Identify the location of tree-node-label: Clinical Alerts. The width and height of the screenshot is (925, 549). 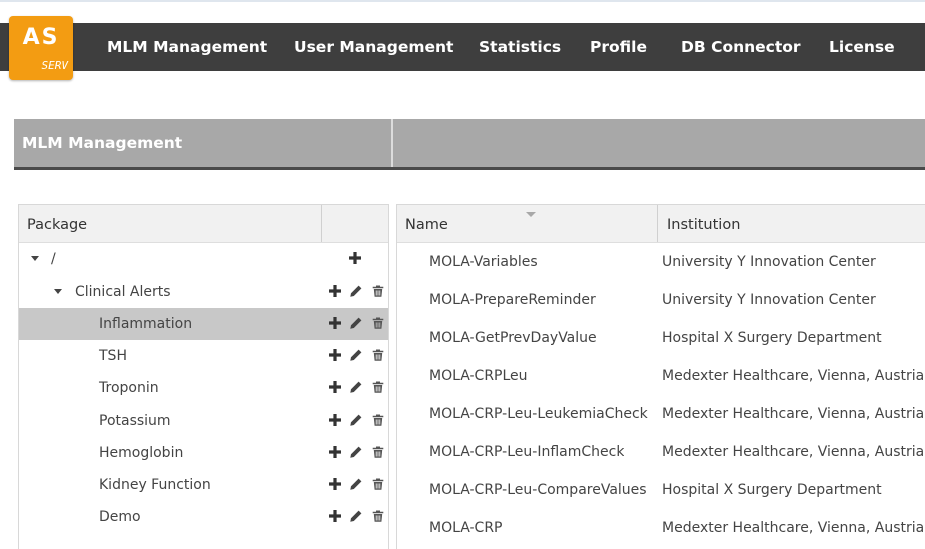
(123, 292).